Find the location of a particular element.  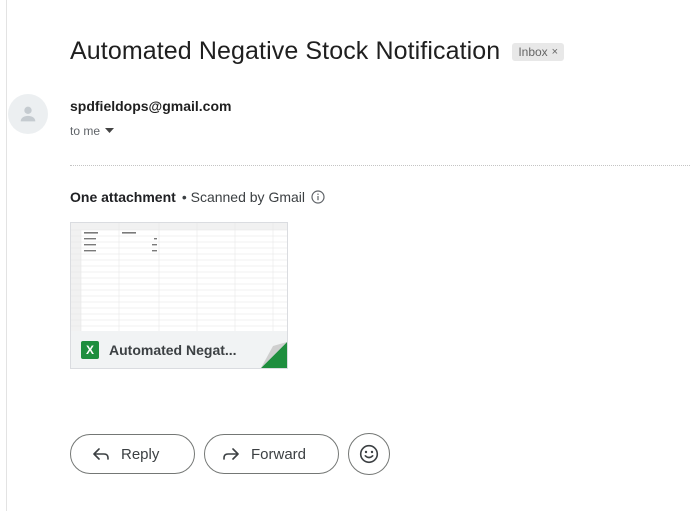

excel-icon: X is located at coordinates (90, 349).